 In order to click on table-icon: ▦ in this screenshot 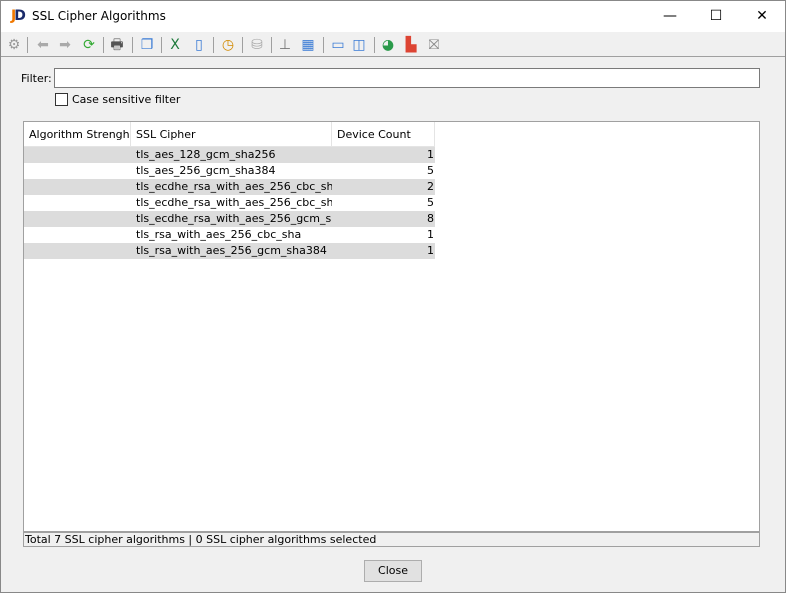, I will do `click(308, 45)`.